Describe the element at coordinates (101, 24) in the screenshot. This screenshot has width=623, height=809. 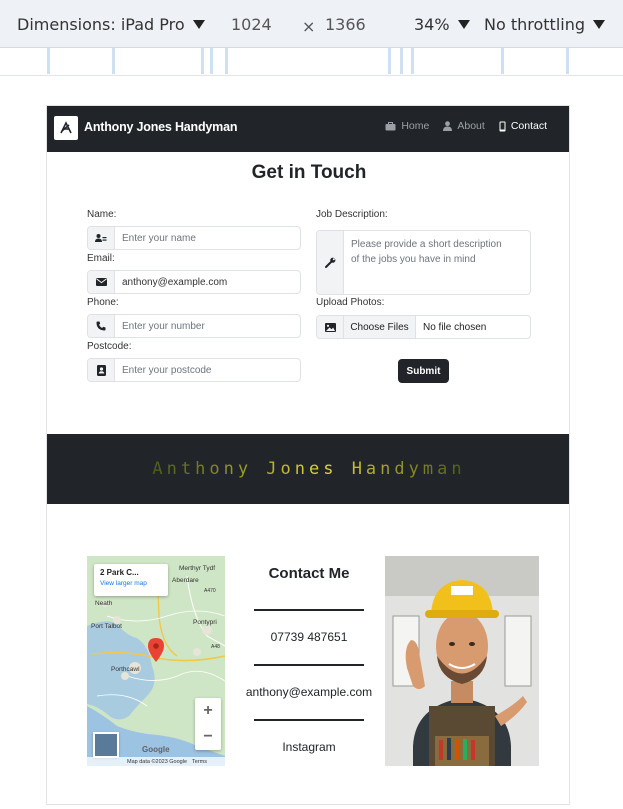
I see `dimensions-label: Dimensions: iPad Pro` at that location.